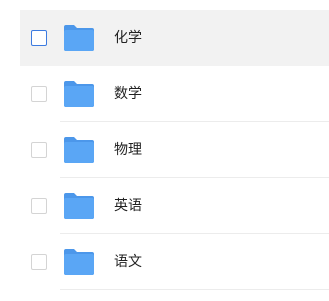 The image size is (329, 301). Describe the element at coordinates (128, 38) in the screenshot. I see `folder-name: 化学` at that location.